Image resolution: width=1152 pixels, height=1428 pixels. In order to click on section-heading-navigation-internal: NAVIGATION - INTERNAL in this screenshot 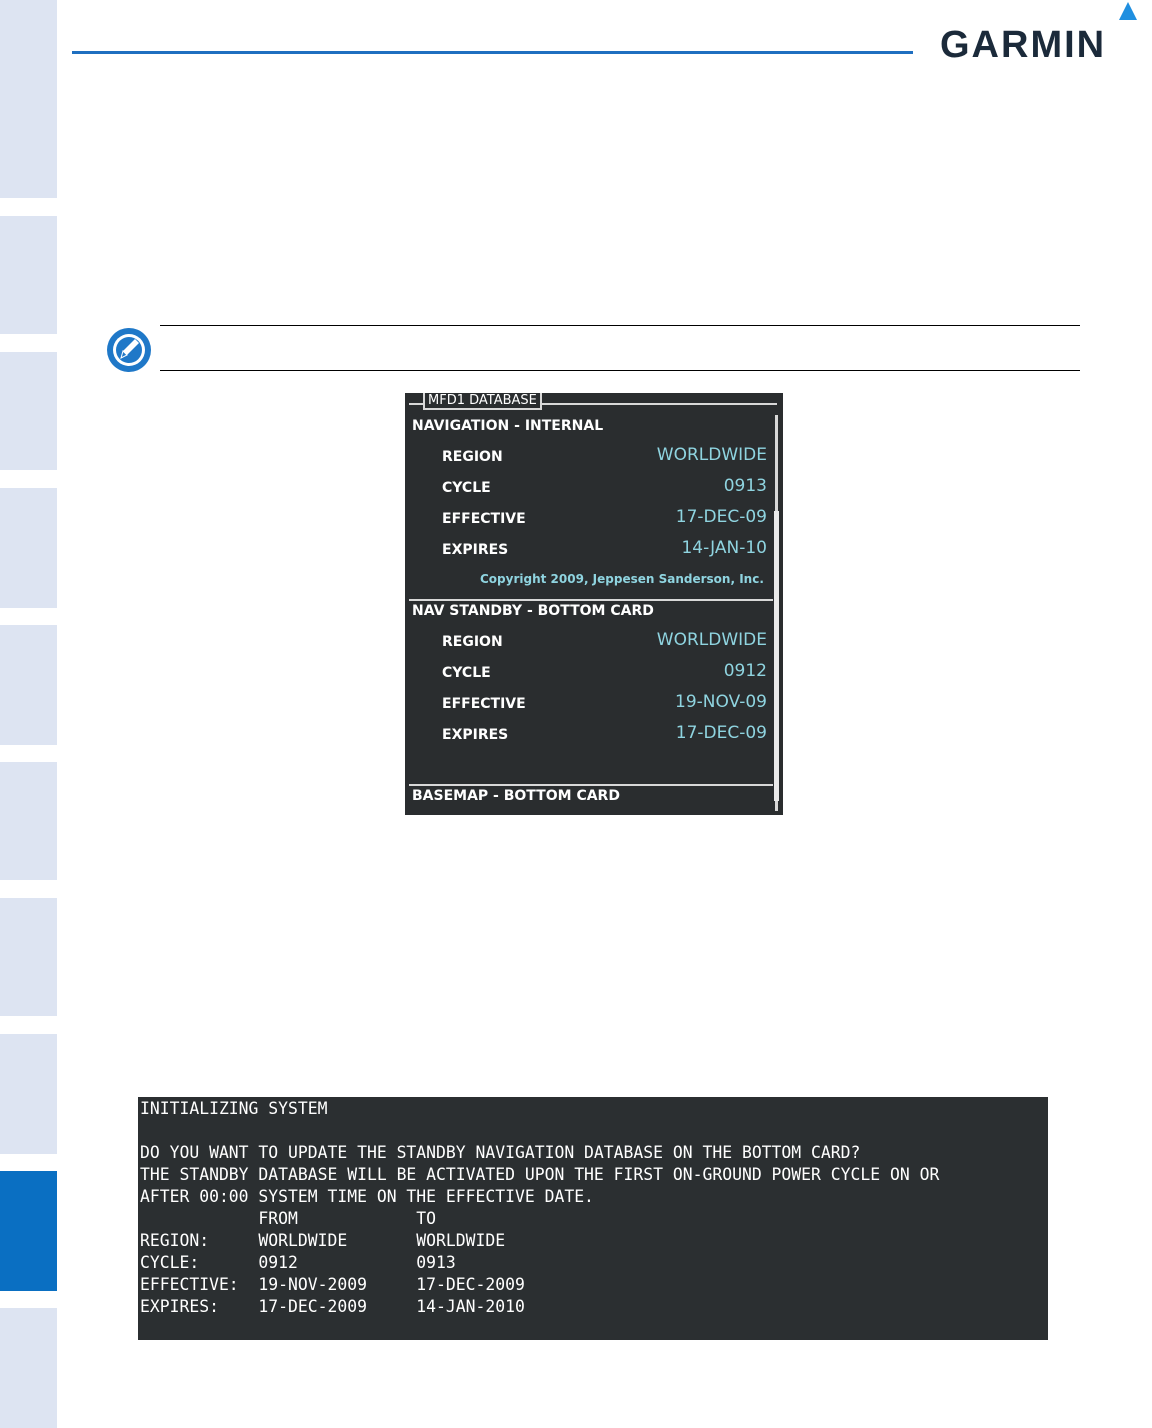, I will do `click(508, 426)`.